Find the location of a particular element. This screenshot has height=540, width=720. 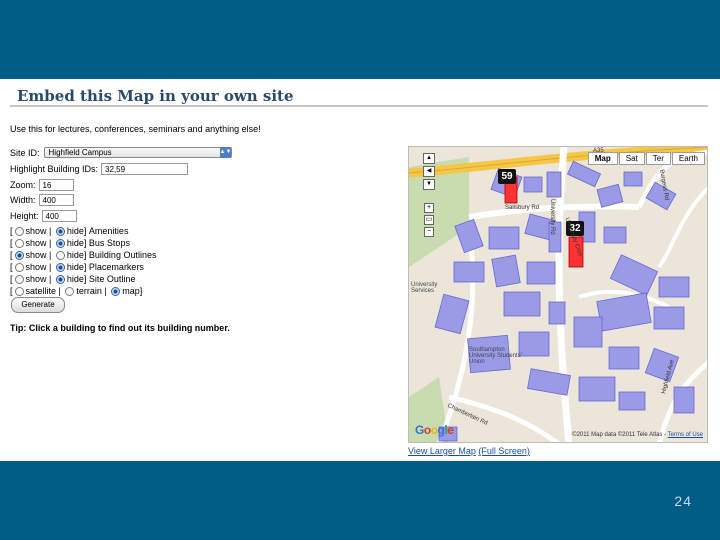

road-label-salisbury: Salisbury Rd is located at coordinates (522, 208).